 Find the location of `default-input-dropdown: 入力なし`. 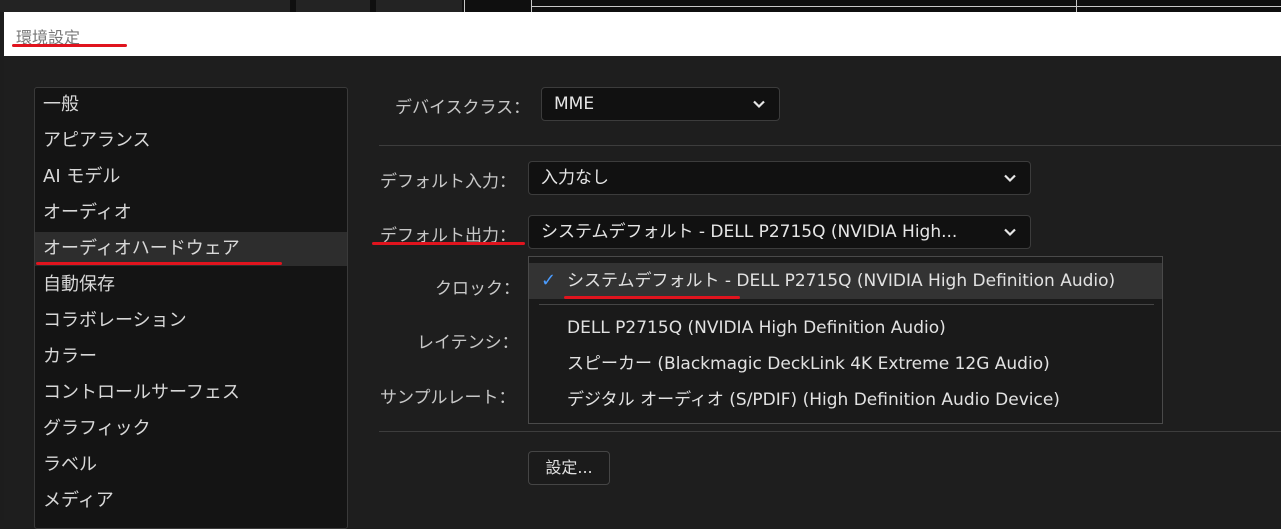

default-input-dropdown: 入力なし is located at coordinates (779, 178).